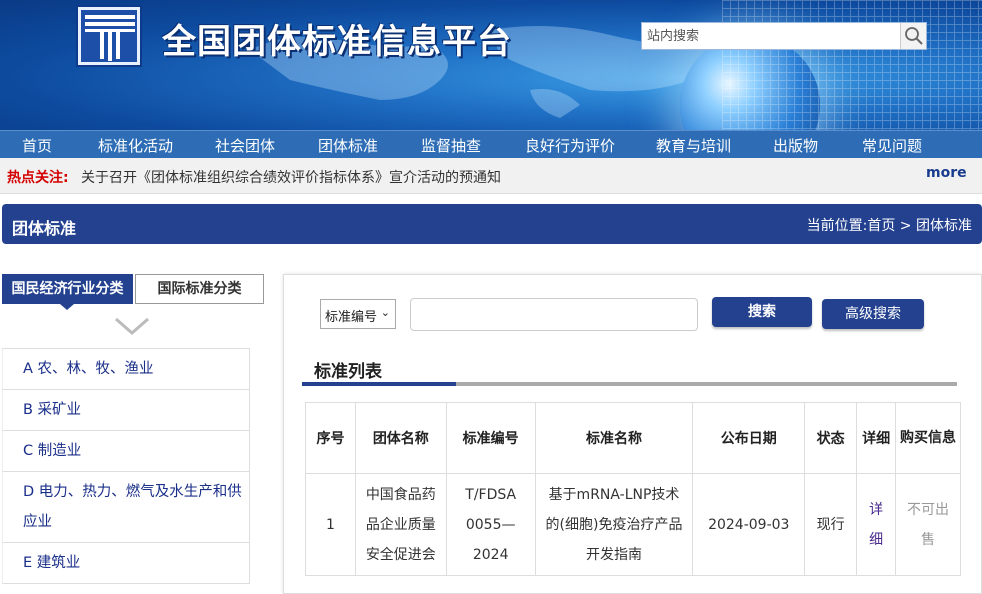  Describe the element at coordinates (490, 438) in the screenshot. I see `col-header: 标准编号` at that location.